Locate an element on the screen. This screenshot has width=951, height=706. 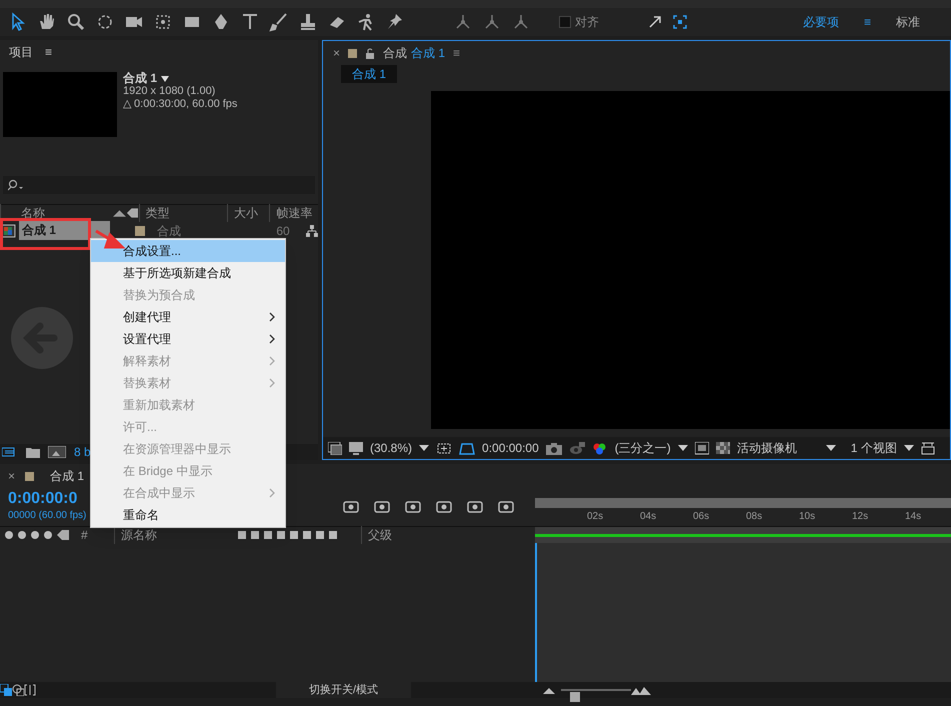
frame-count: 00000 (60.00 fps) is located at coordinates (47, 516).